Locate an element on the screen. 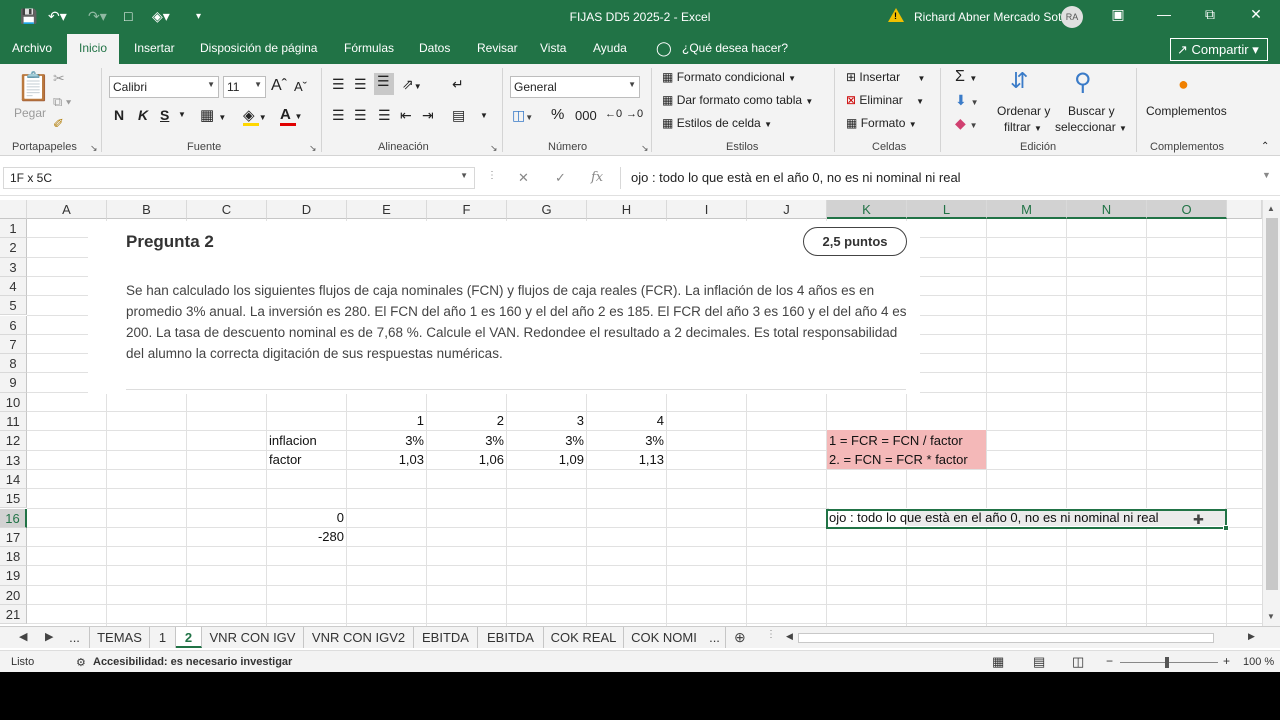 This screenshot has height=720, width=1280. col-header-p is located at coordinates (1244, 209).